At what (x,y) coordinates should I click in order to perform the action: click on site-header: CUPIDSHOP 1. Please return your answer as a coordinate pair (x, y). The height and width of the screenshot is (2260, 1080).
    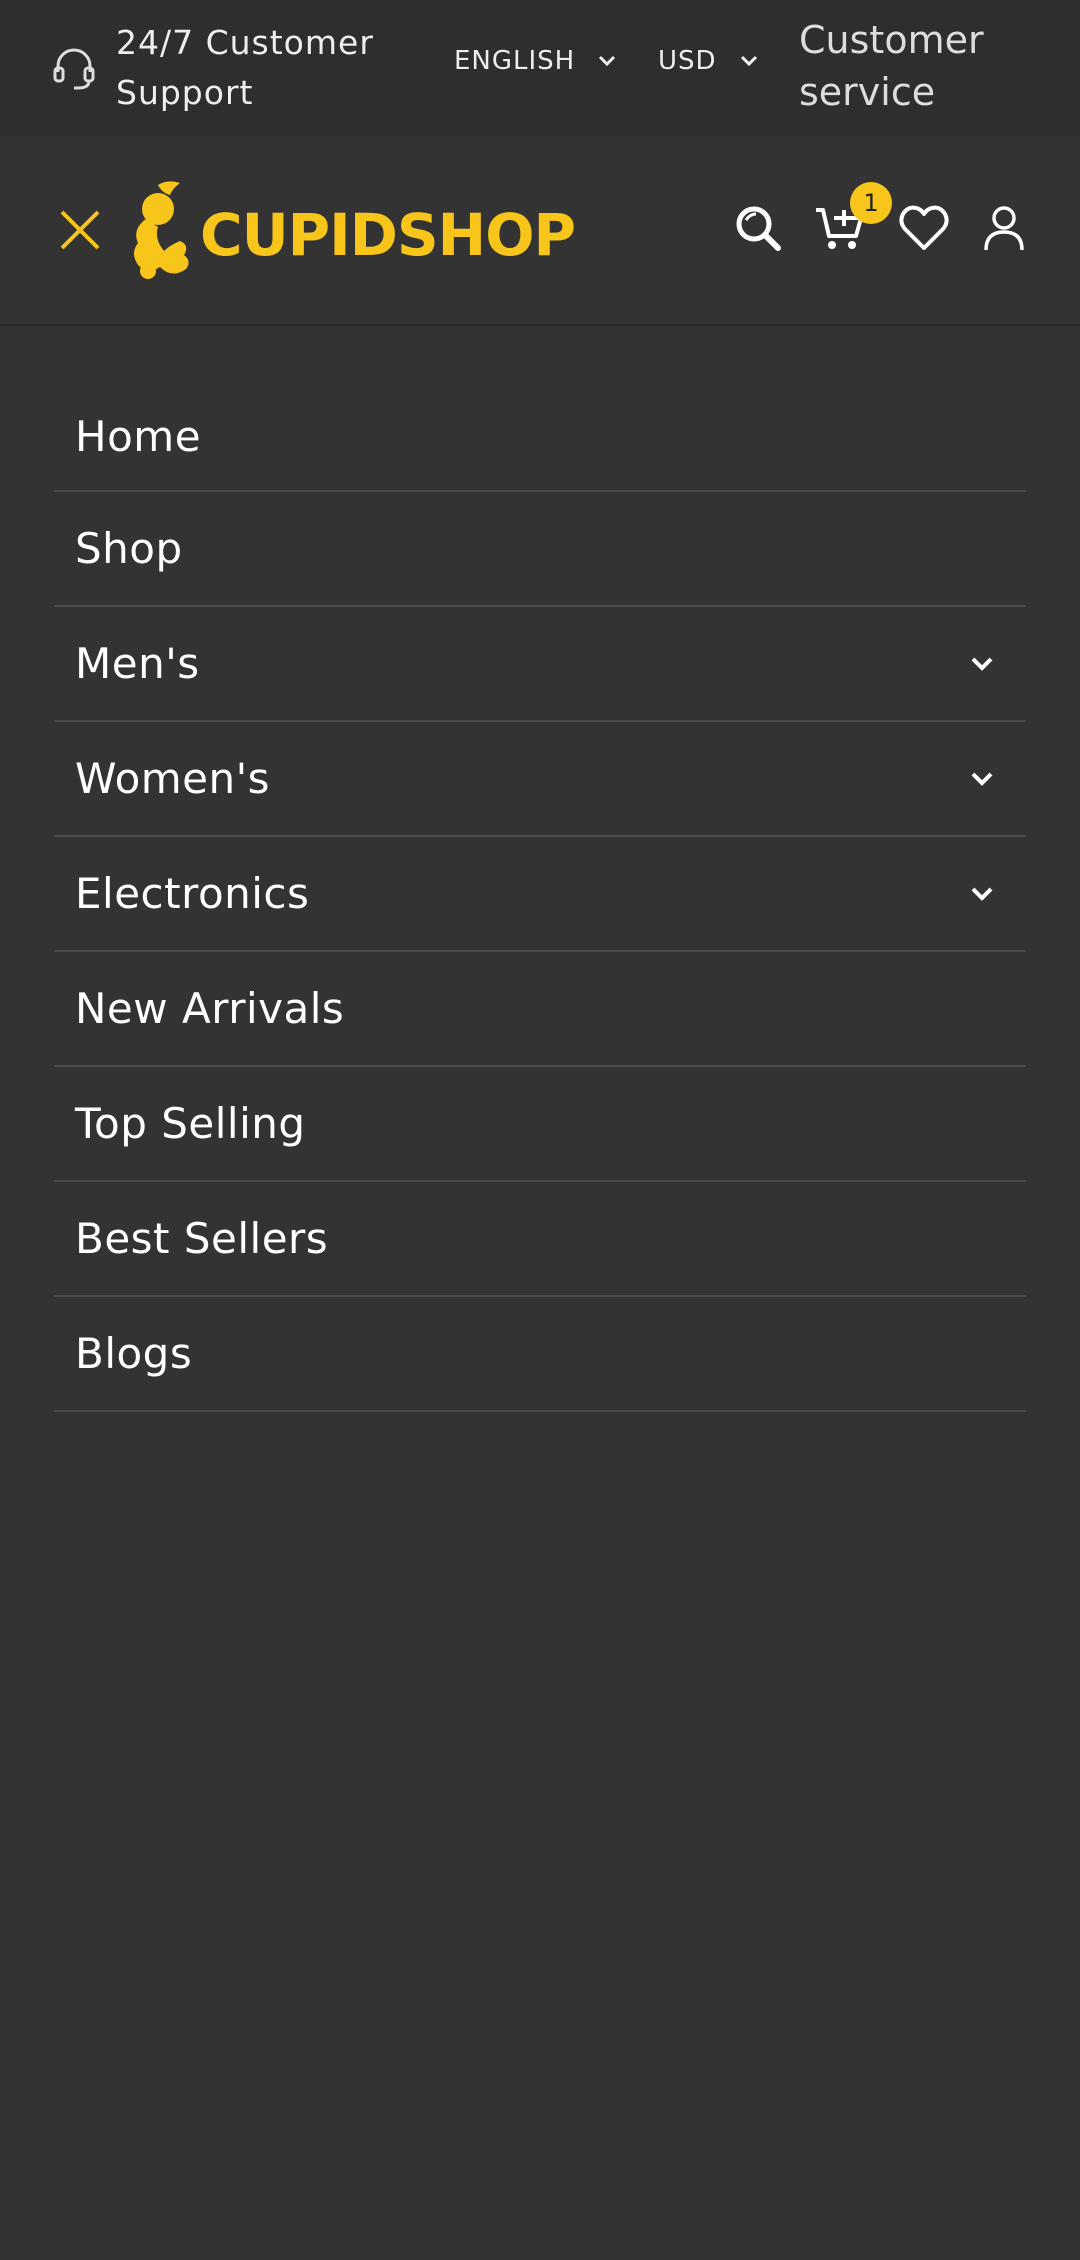
    Looking at the image, I should click on (540, 231).